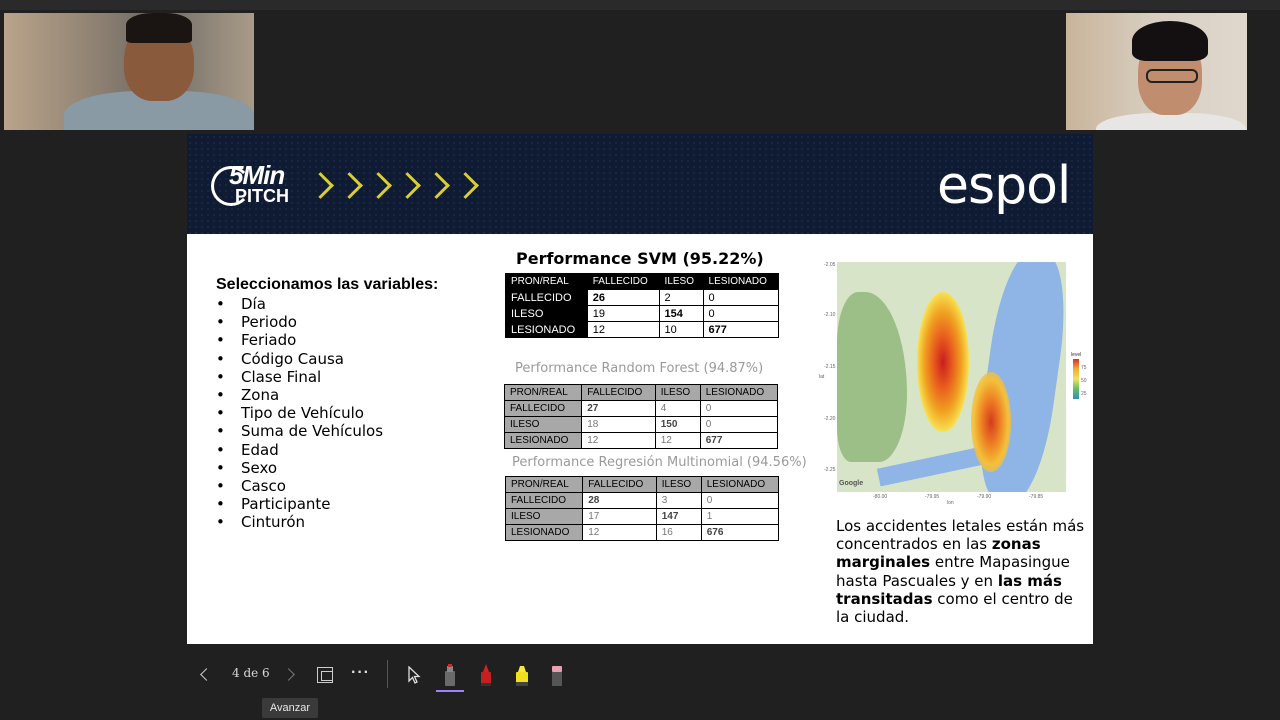 The image size is (1280, 720). Describe the element at coordinates (1084, 394) in the screenshot. I see `legend-value: 25` at that location.